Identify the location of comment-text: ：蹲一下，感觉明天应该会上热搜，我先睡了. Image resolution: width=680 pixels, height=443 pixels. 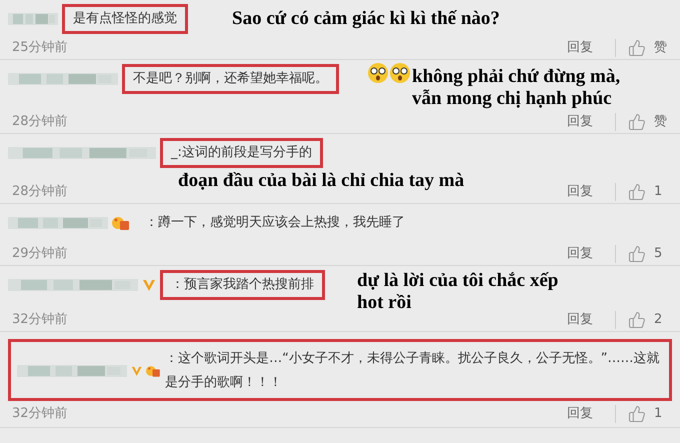
(275, 223).